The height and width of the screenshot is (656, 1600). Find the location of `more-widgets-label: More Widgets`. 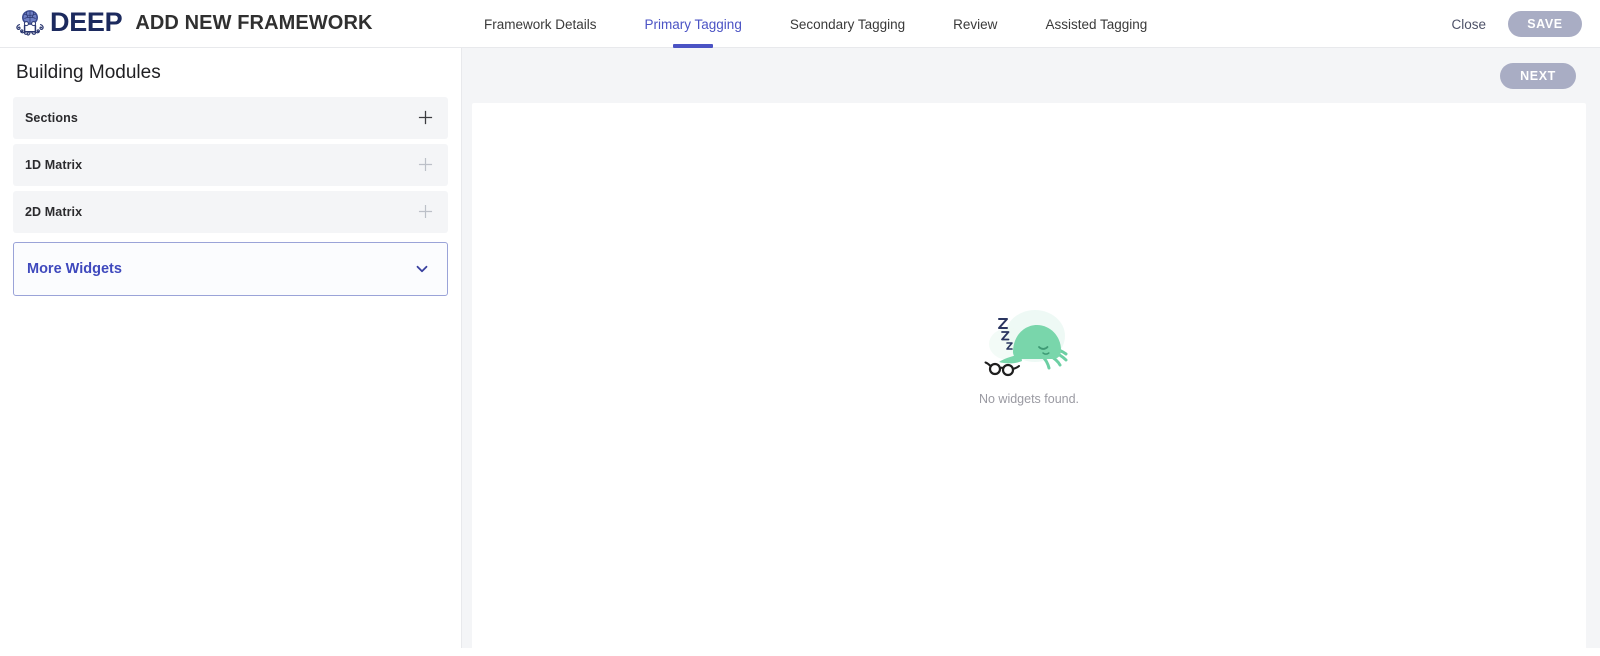

more-widgets-label: More Widgets is located at coordinates (74, 268).